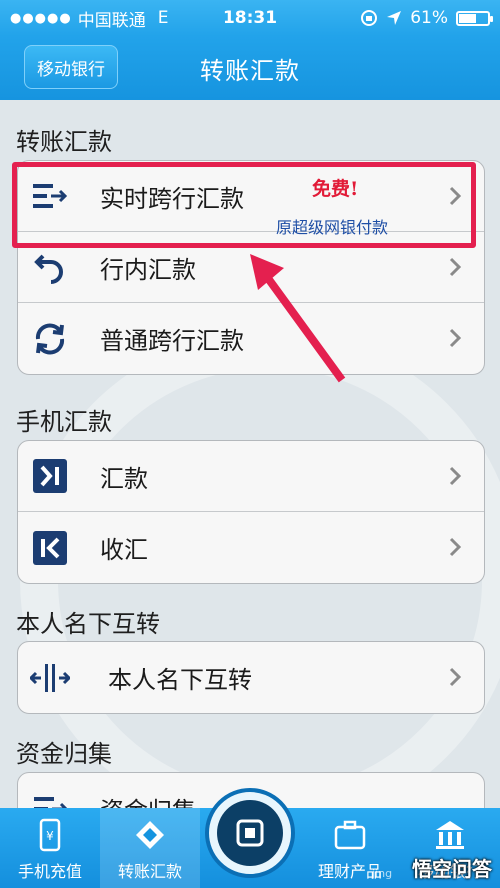 Image resolution: width=500 pixels, height=888 pixels. I want to click on list-item-label: 行内汇款, so click(148, 269).